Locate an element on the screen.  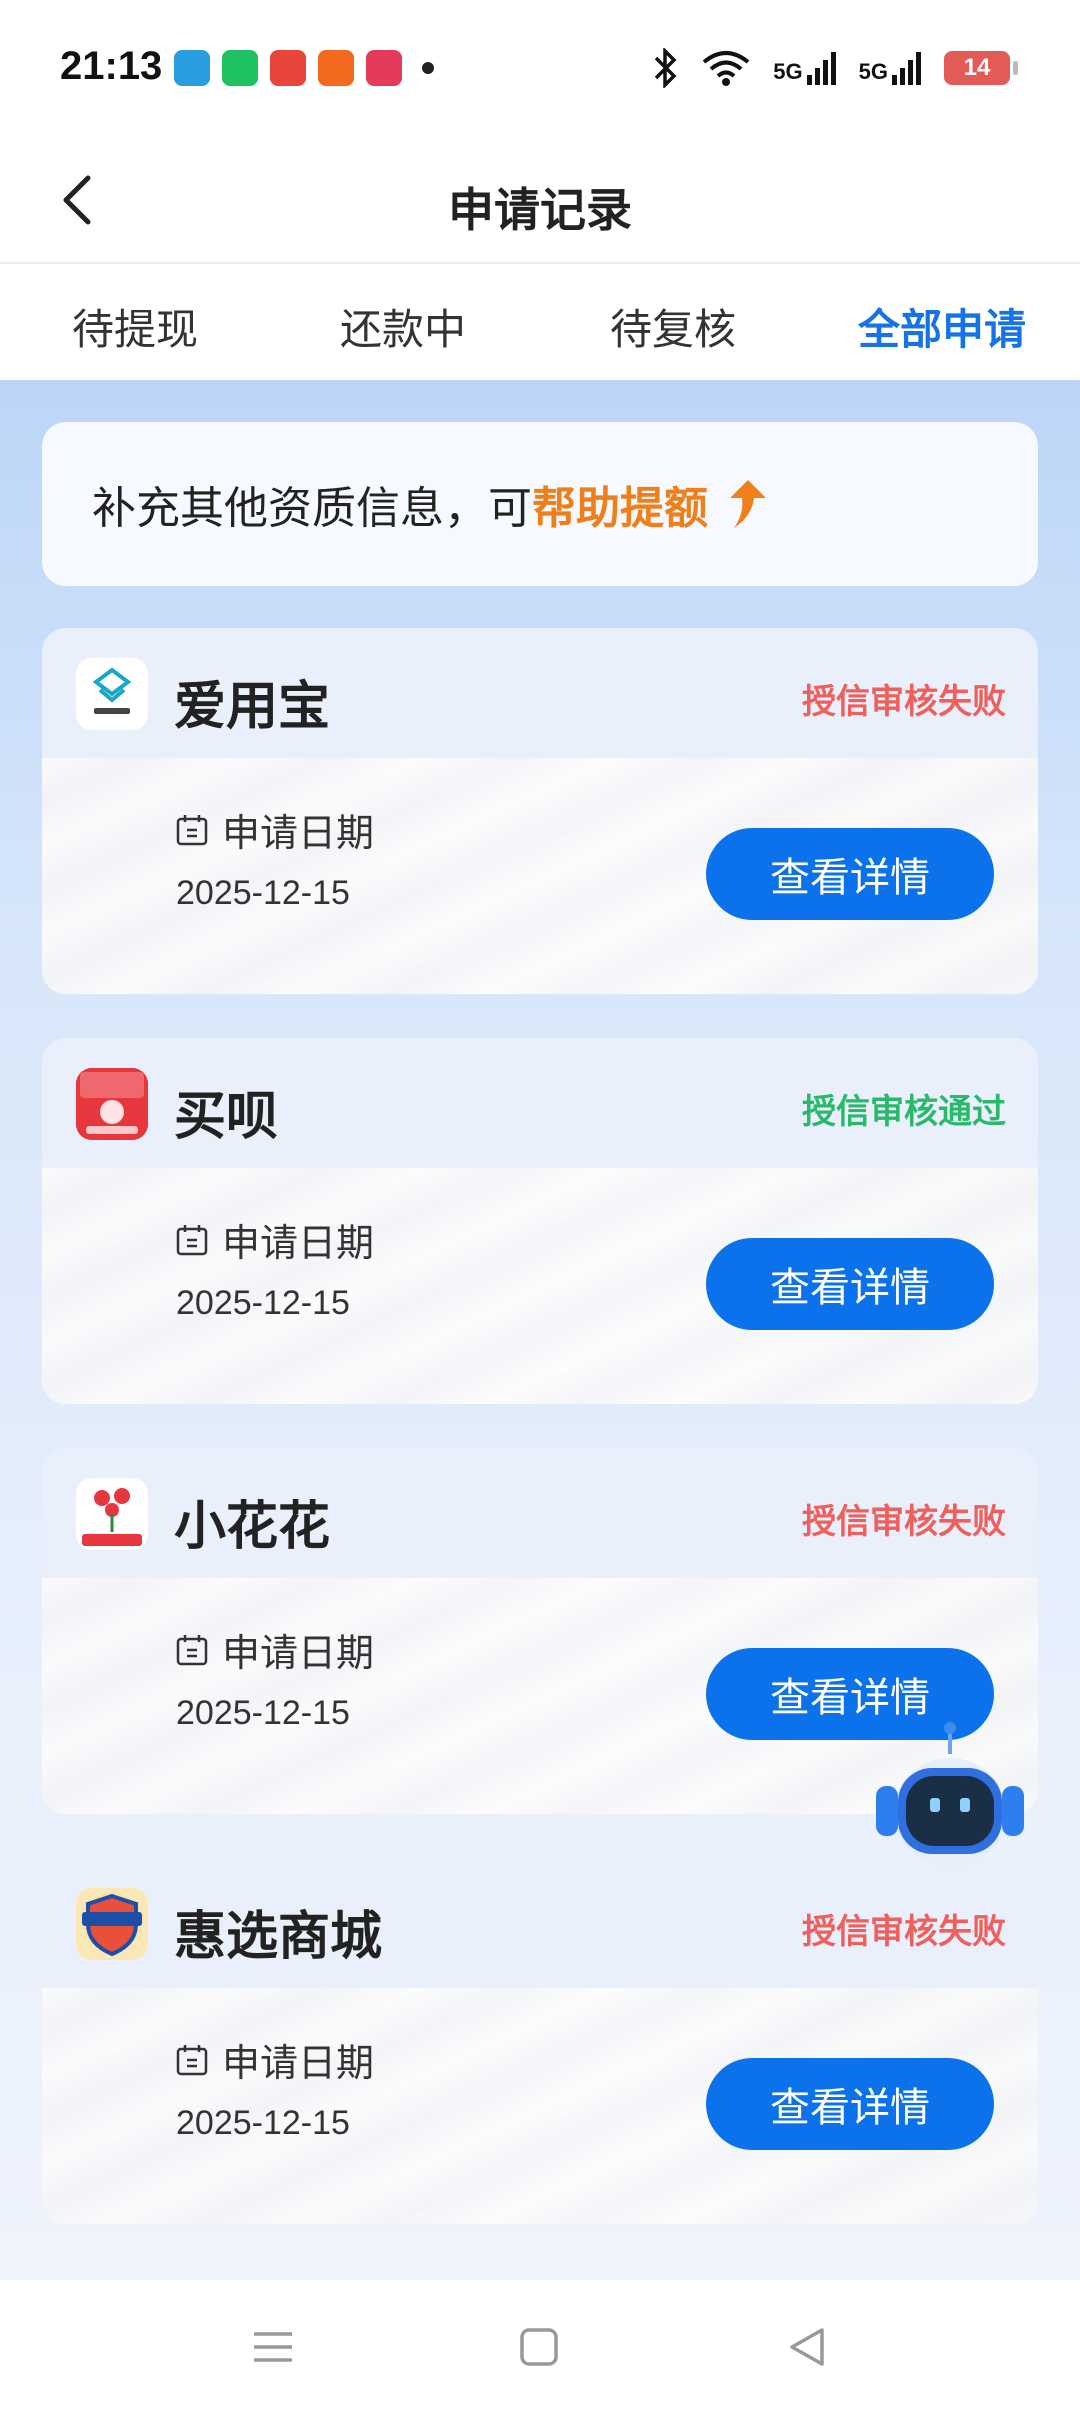
up-arrow-icon is located at coordinates (748, 504).